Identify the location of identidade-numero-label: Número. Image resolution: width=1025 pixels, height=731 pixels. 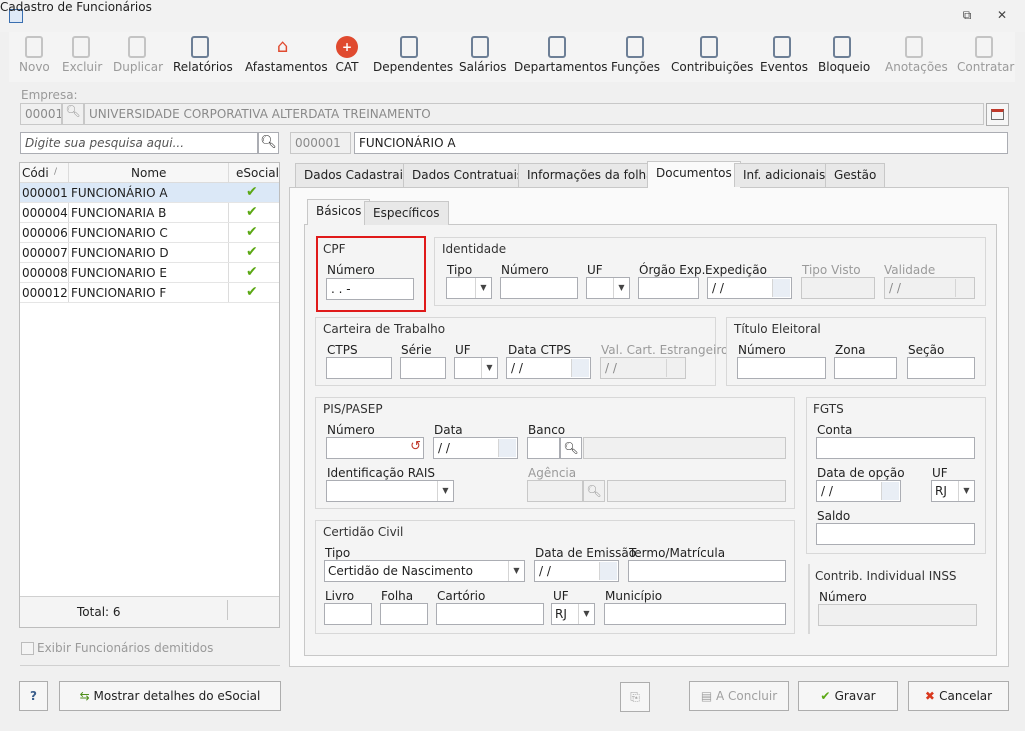
(525, 270).